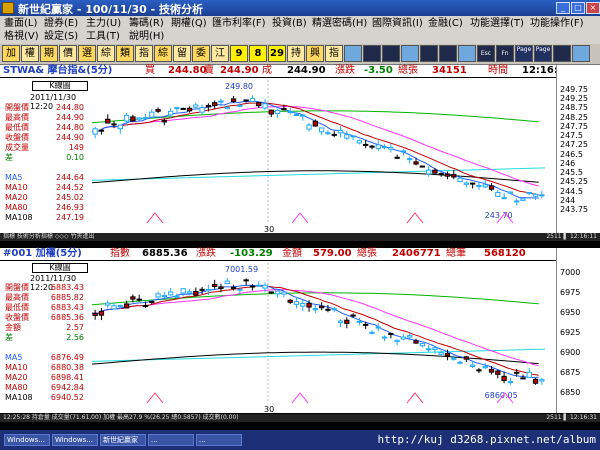  What do you see at coordinates (570, 272) in the screenshot?
I see `axis-tick: 7000` at bounding box center [570, 272].